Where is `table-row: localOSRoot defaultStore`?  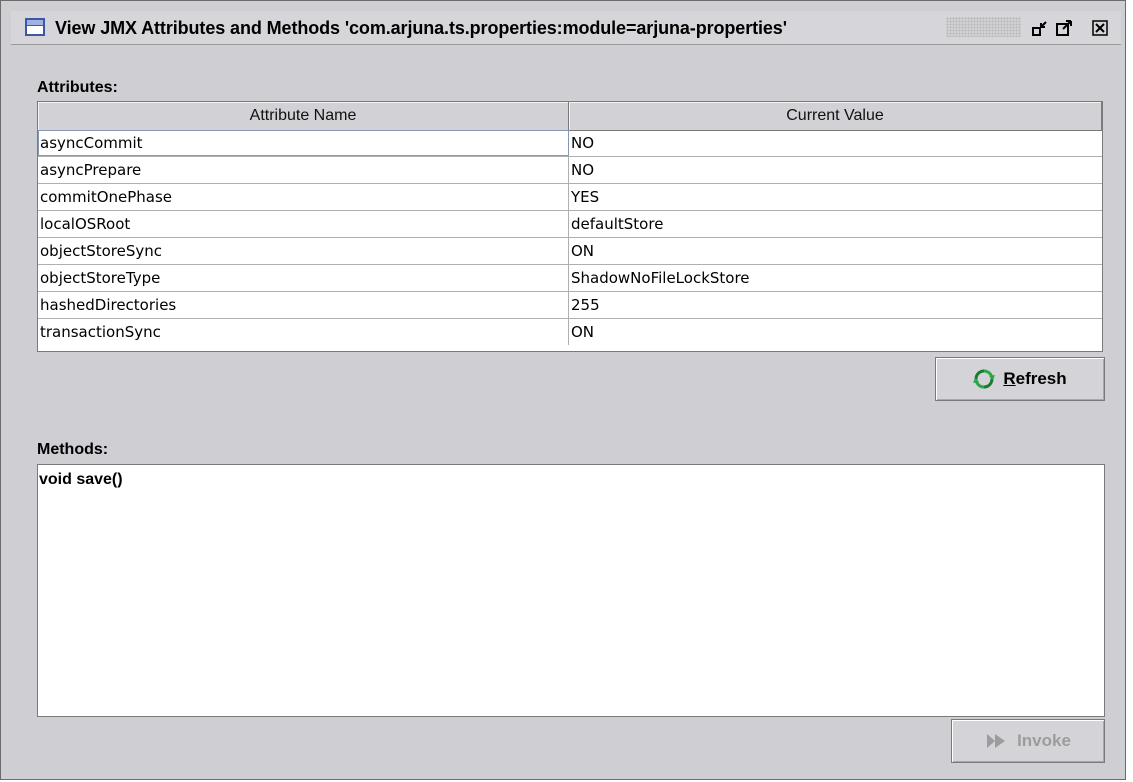
table-row: localOSRoot defaultStore is located at coordinates (570, 224).